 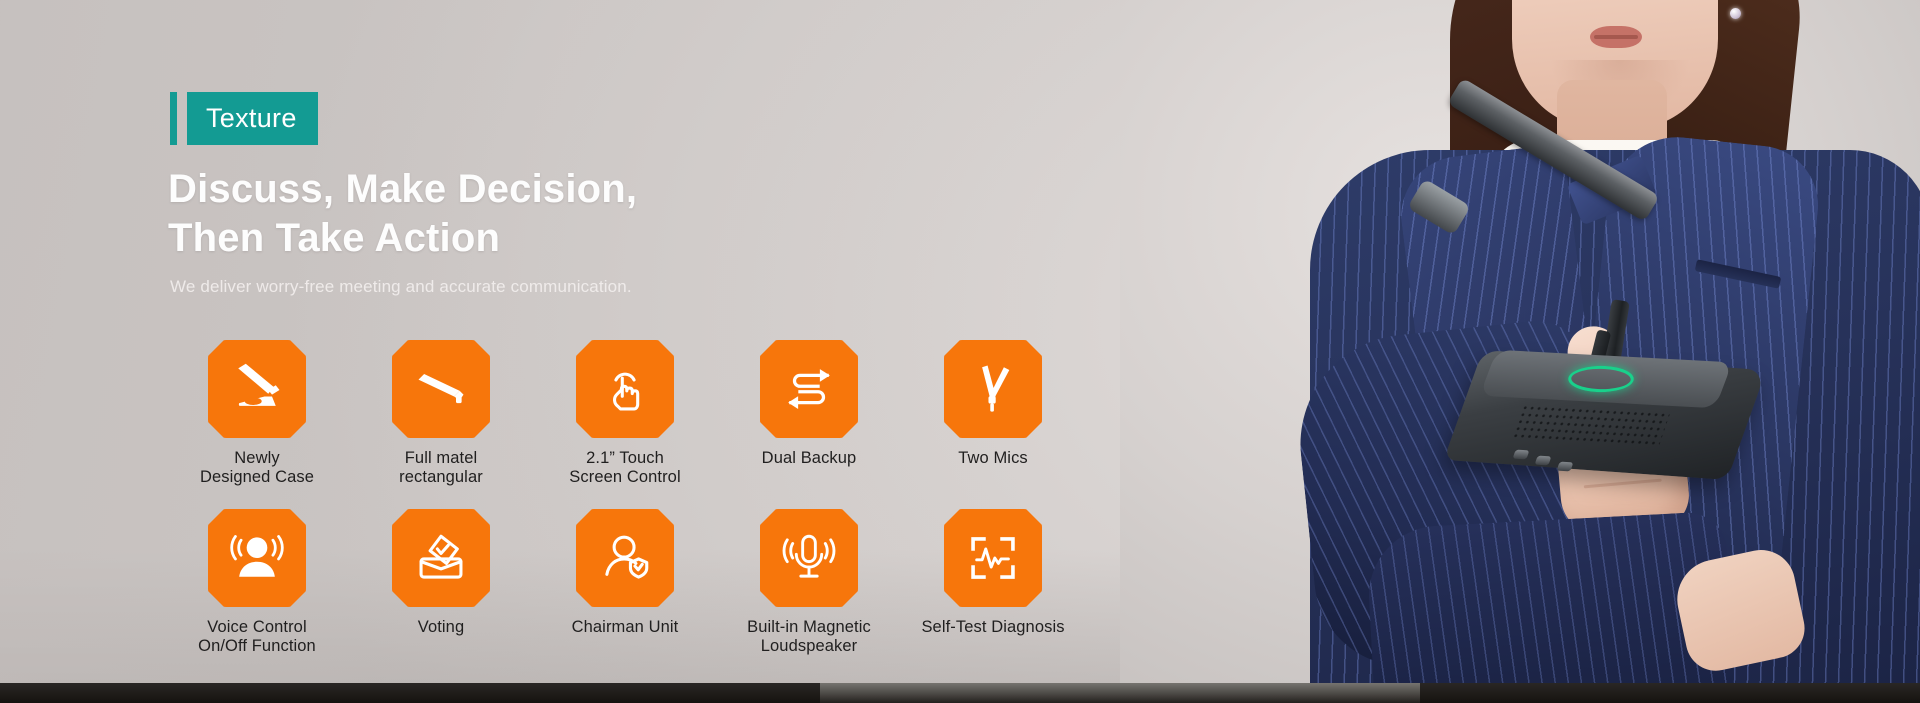 What do you see at coordinates (441, 467) in the screenshot?
I see `feature-label: Full matel rectangular` at bounding box center [441, 467].